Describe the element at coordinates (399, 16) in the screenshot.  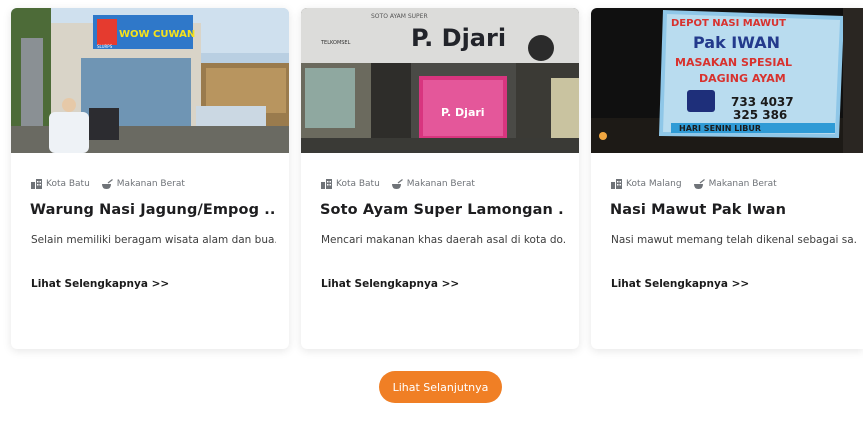
I see `banner-top-text: SOTO AYAM SUPER` at that location.